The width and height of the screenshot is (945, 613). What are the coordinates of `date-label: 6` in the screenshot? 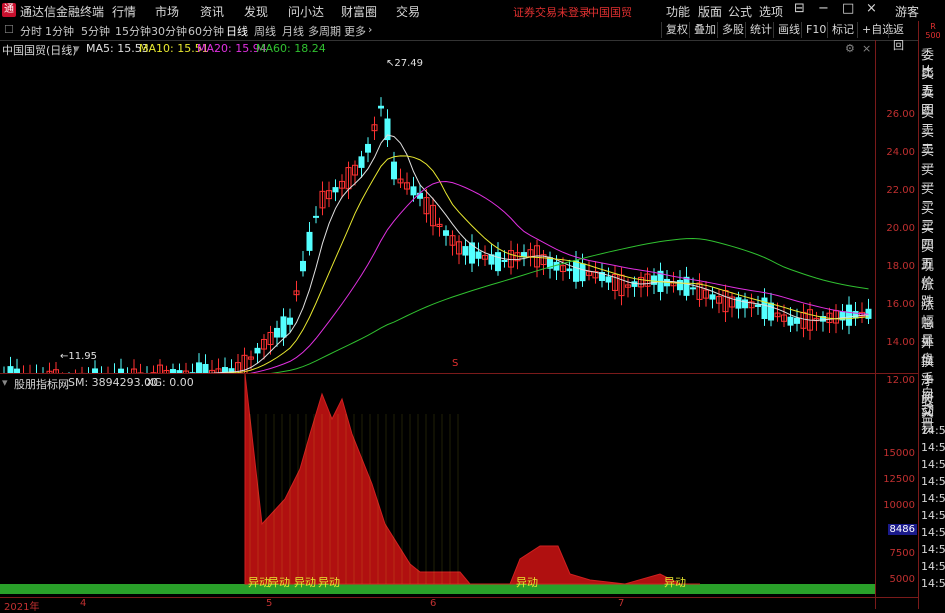 It's located at (433, 603).